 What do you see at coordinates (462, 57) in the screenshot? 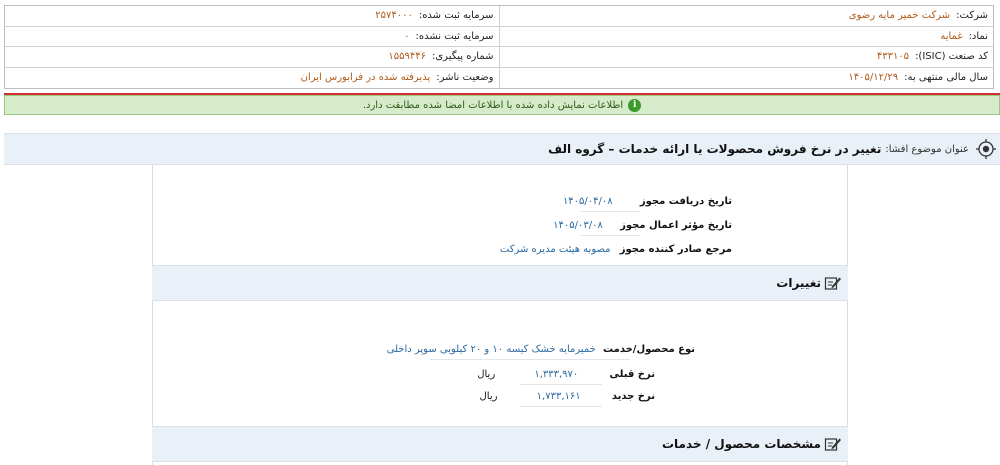
I see `tracking-number-label: شماره پیگیری:` at bounding box center [462, 57].